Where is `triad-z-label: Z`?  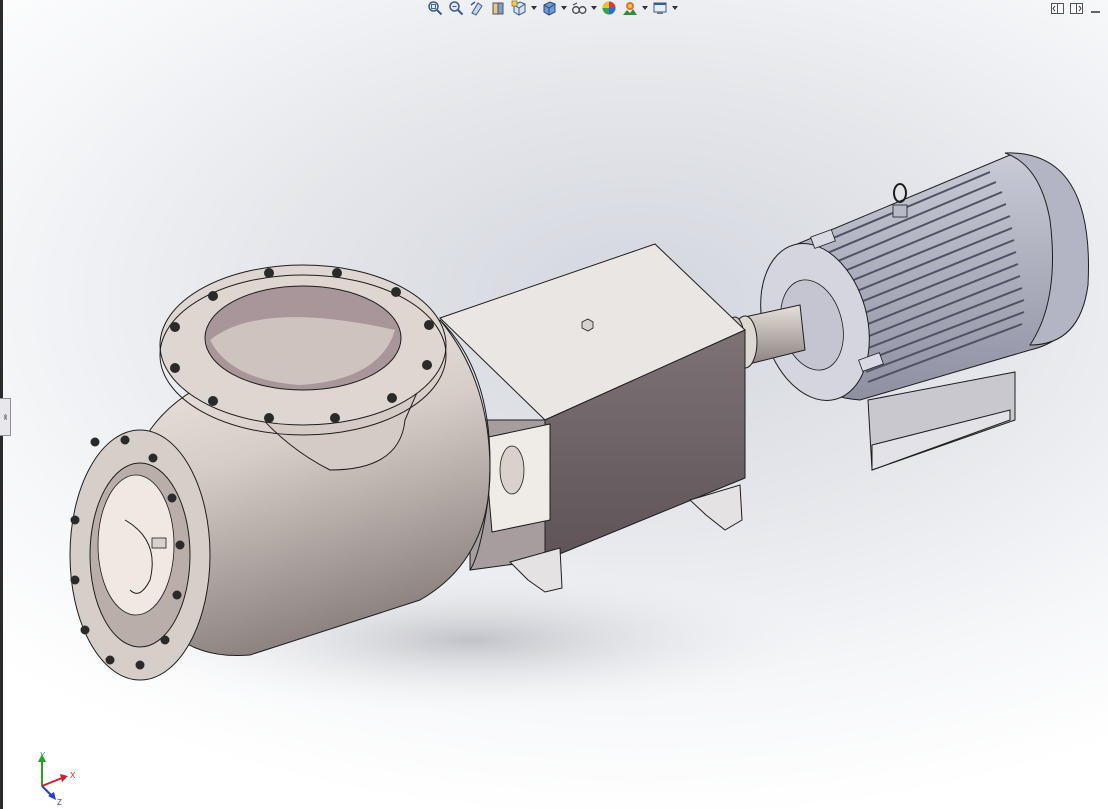
triad-z-label: Z is located at coordinates (59, 802).